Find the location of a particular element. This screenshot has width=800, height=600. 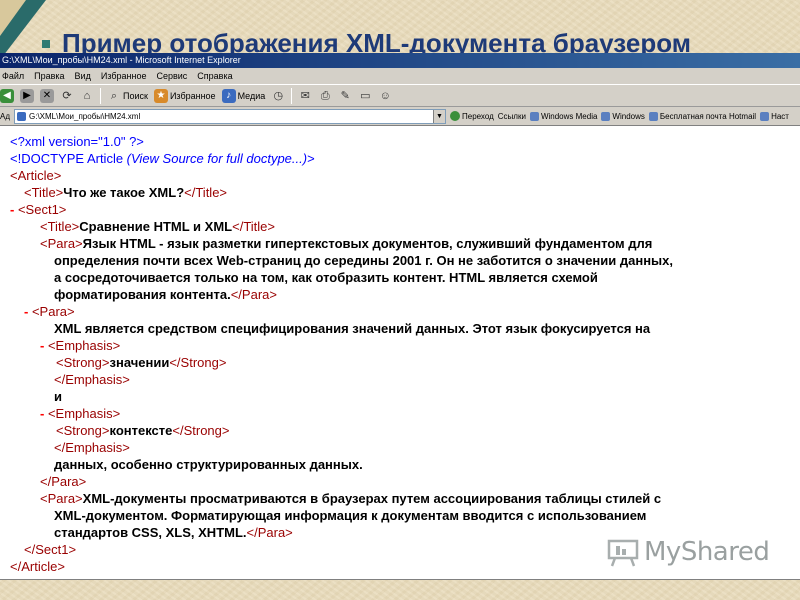

article-open-tag: <Article> is located at coordinates (390, 175).